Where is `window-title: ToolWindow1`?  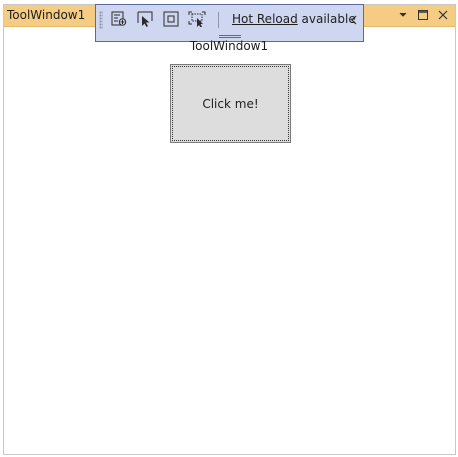 window-title: ToolWindow1 is located at coordinates (46, 15).